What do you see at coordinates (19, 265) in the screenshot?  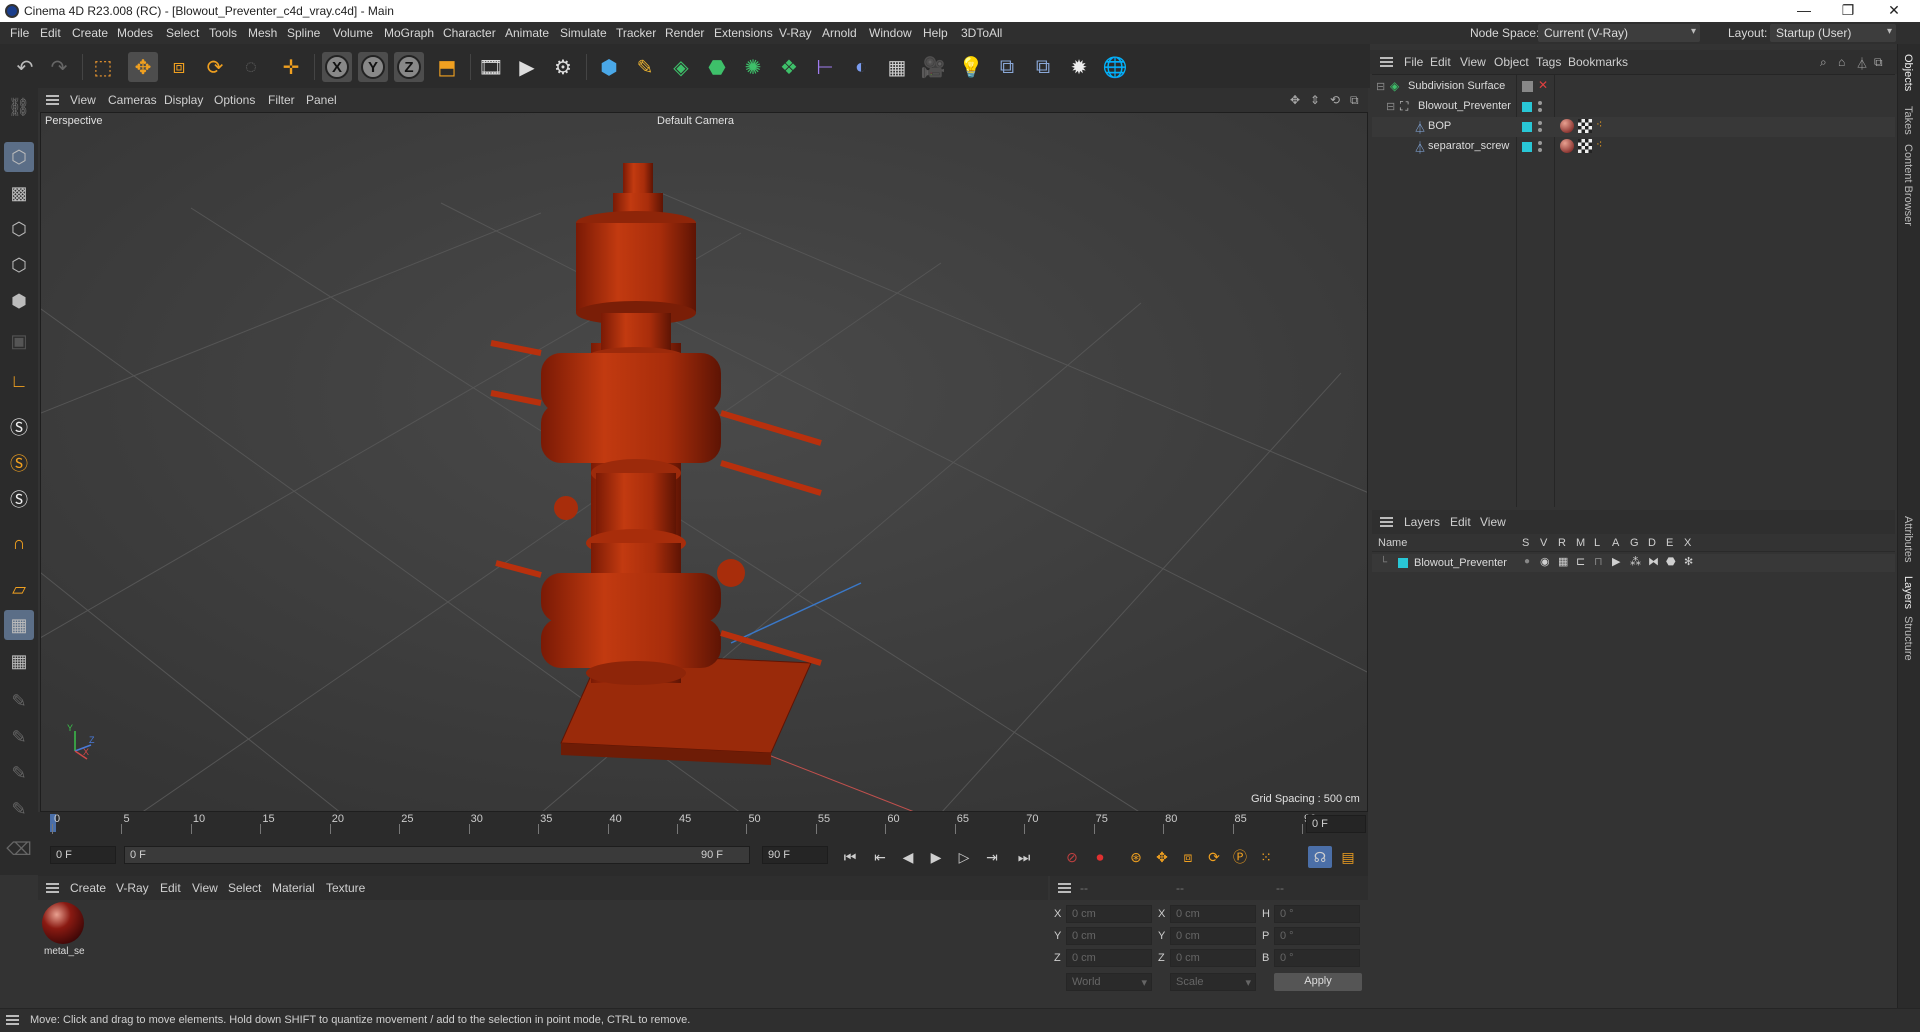 I see `edges-mode-icon: ⬡` at bounding box center [19, 265].